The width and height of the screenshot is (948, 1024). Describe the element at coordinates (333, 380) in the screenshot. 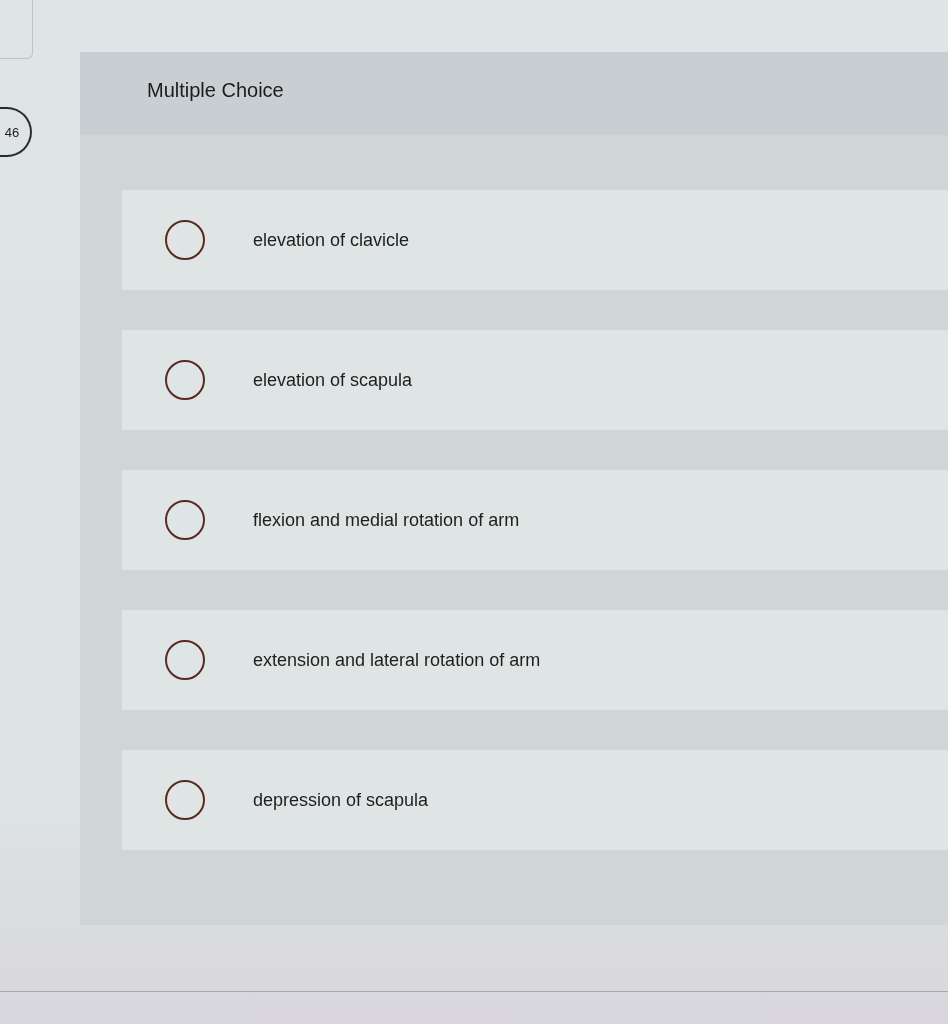

I see `option-label: elevation of scapula` at that location.